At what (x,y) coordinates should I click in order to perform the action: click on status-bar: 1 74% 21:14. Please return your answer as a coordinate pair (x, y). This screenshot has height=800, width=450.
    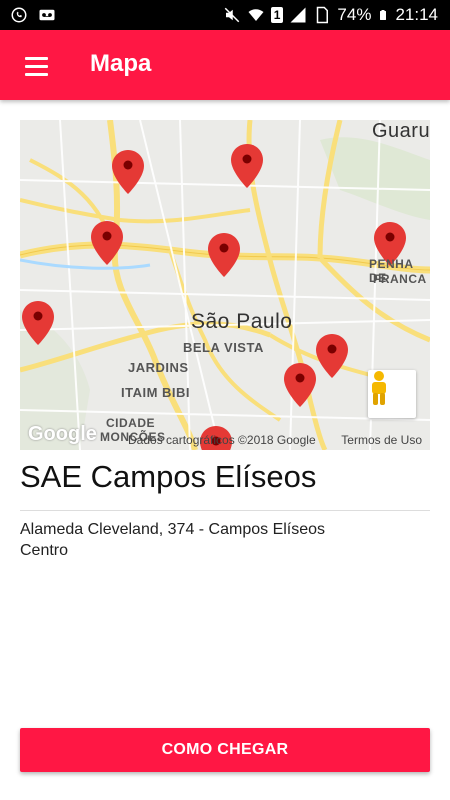
    Looking at the image, I should click on (225, 15).